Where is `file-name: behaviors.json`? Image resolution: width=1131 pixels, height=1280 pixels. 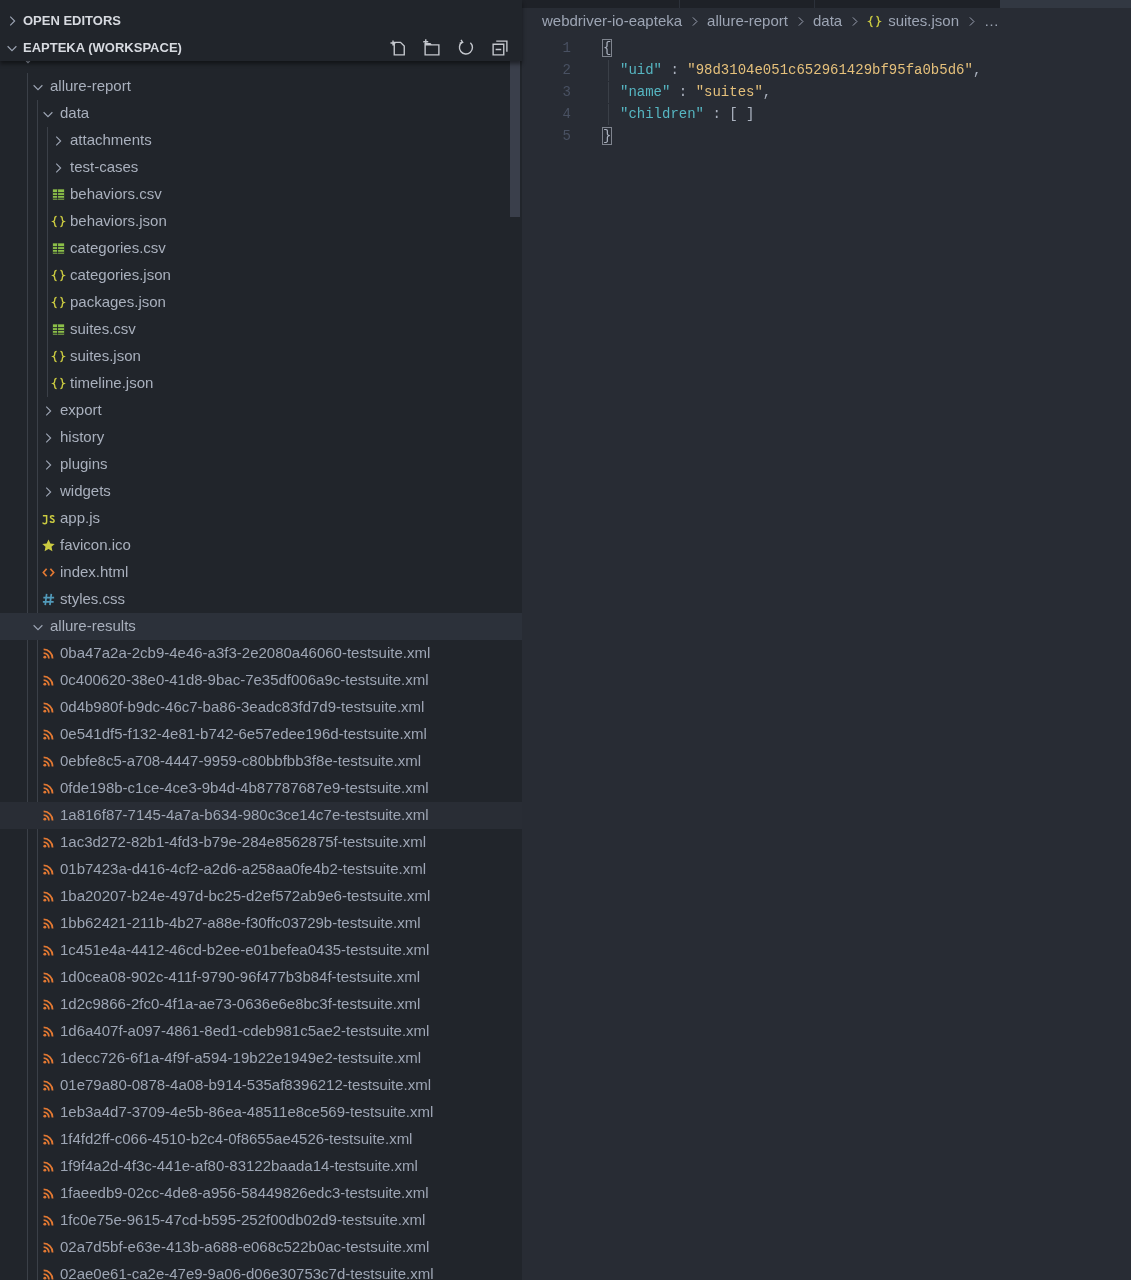 file-name: behaviors.json is located at coordinates (118, 221).